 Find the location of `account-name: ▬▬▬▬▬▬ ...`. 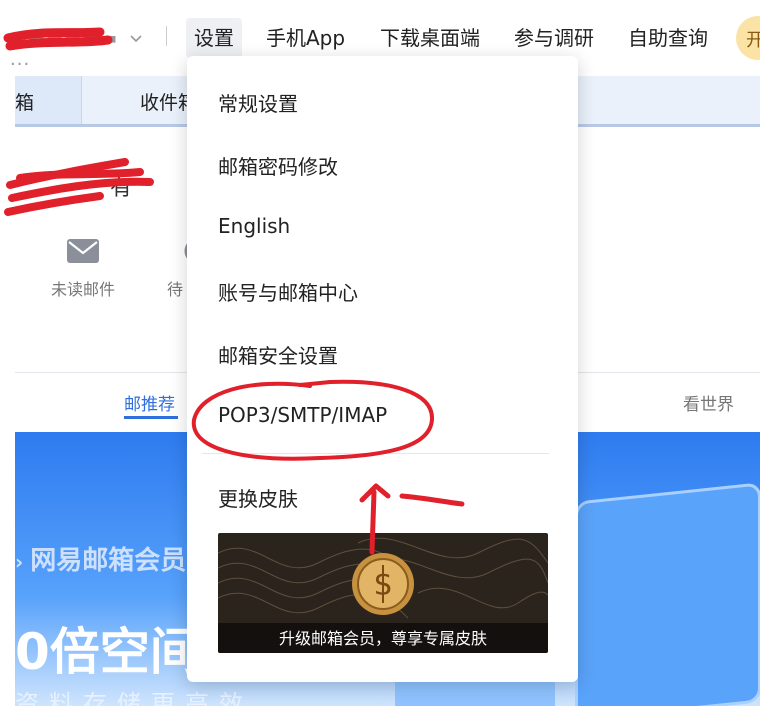

account-name: ▬▬▬▬▬▬ ... is located at coordinates (64, 49).